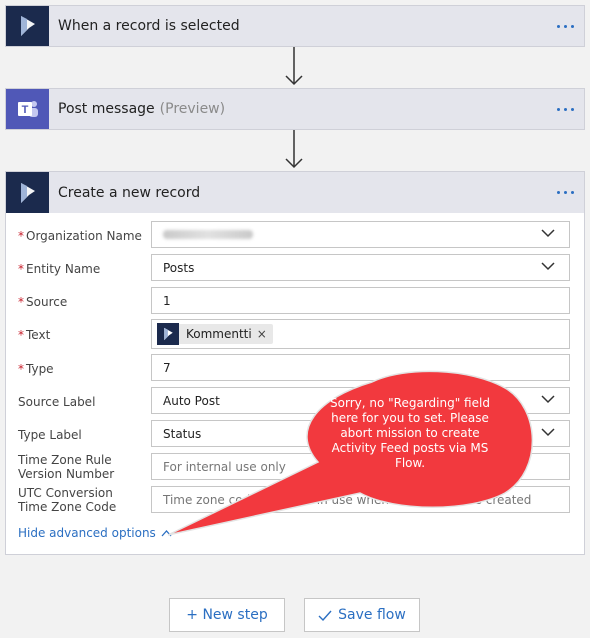 The height and width of the screenshot is (638, 590). What do you see at coordinates (36, 369) in the screenshot?
I see `field-label: * Type` at bounding box center [36, 369].